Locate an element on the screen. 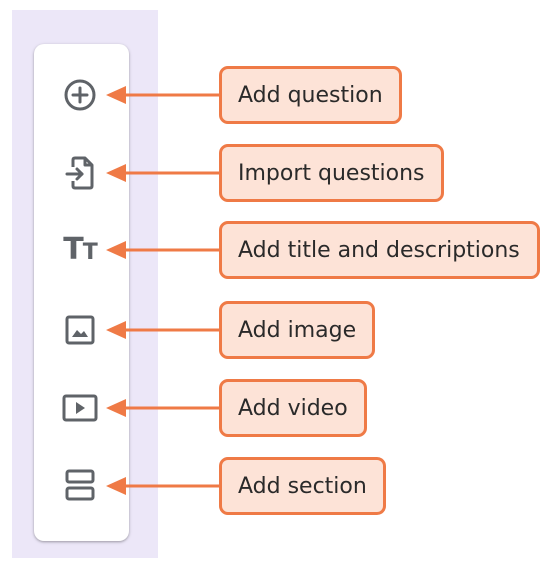  add-question-button is located at coordinates (80, 95).